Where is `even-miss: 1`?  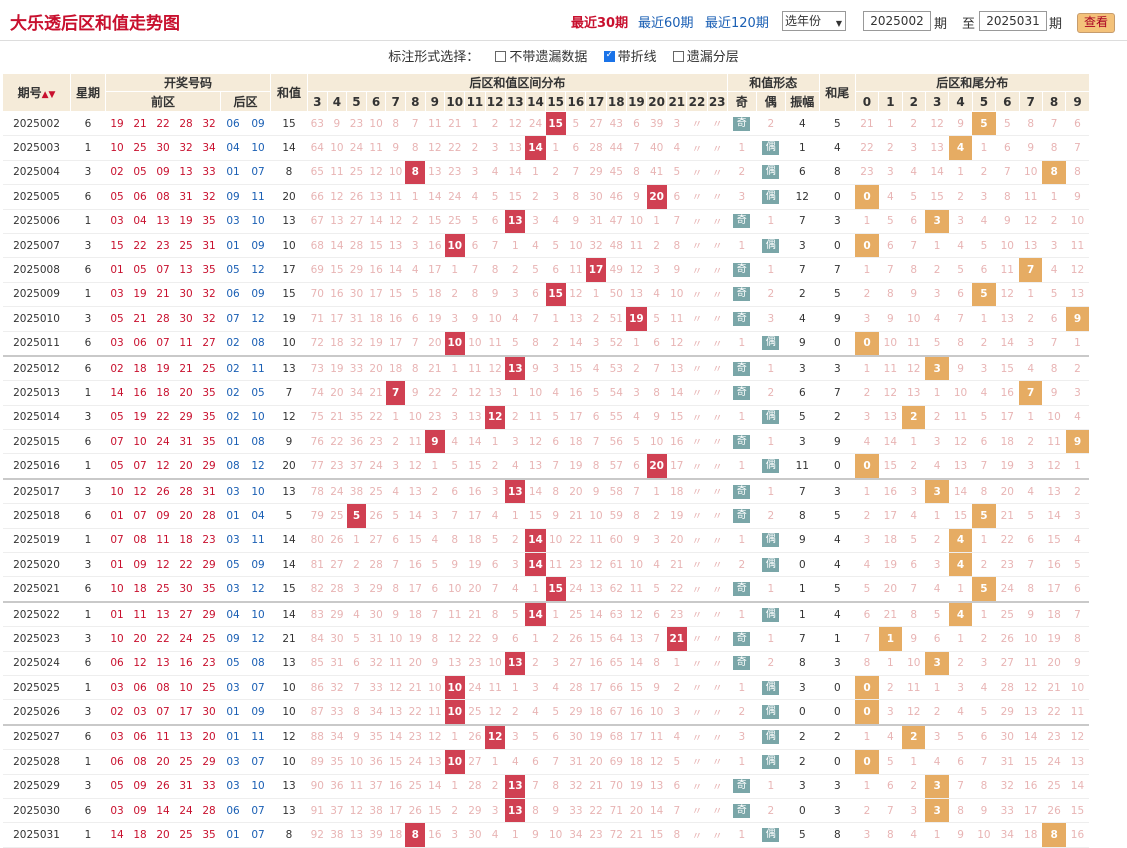
even-miss: 1 is located at coordinates (771, 221).